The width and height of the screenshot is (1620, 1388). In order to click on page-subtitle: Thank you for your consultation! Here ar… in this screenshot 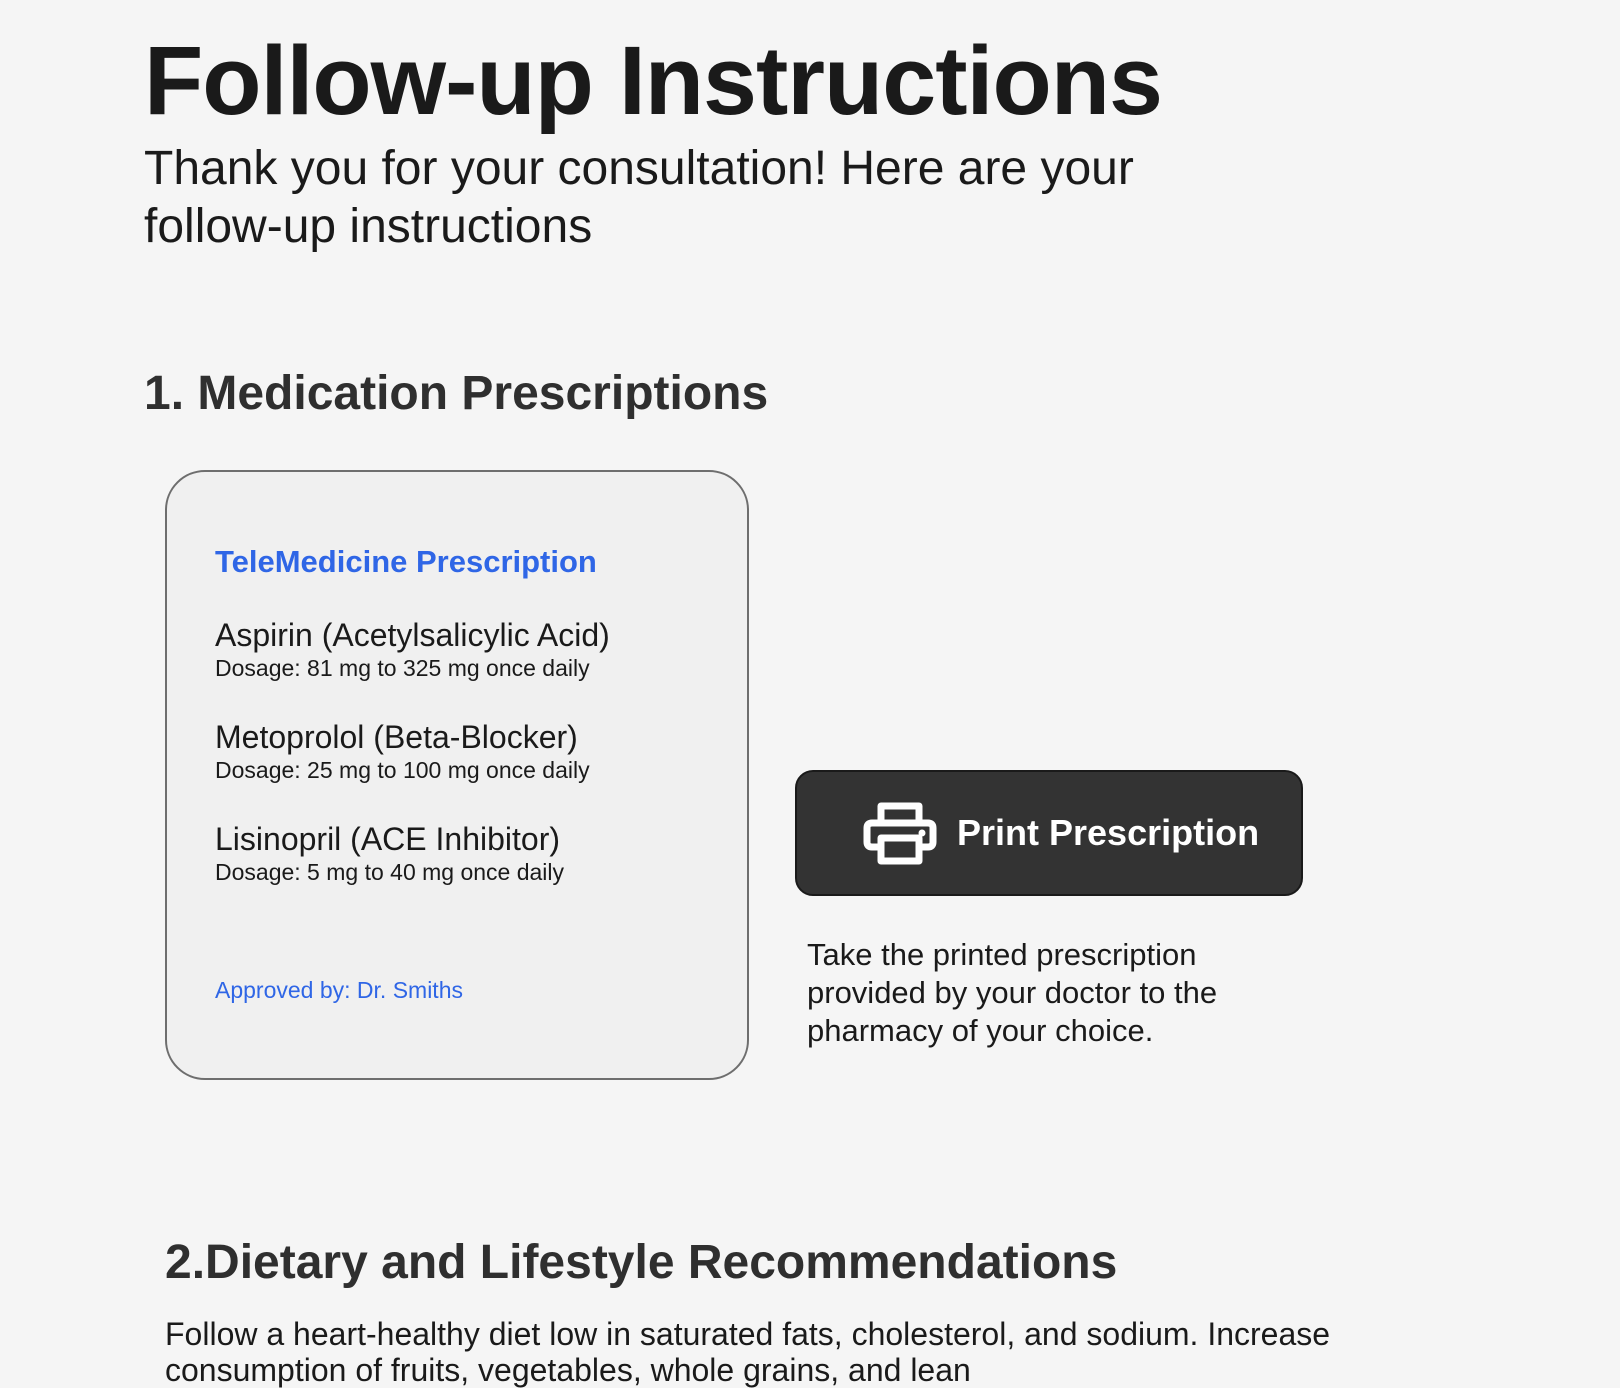, I will do `click(639, 197)`.